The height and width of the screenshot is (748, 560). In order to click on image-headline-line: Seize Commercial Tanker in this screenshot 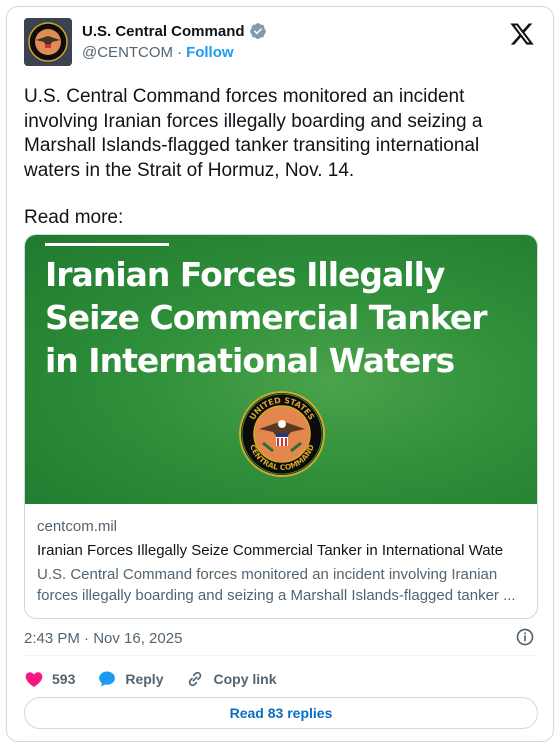, I will do `click(266, 317)`.